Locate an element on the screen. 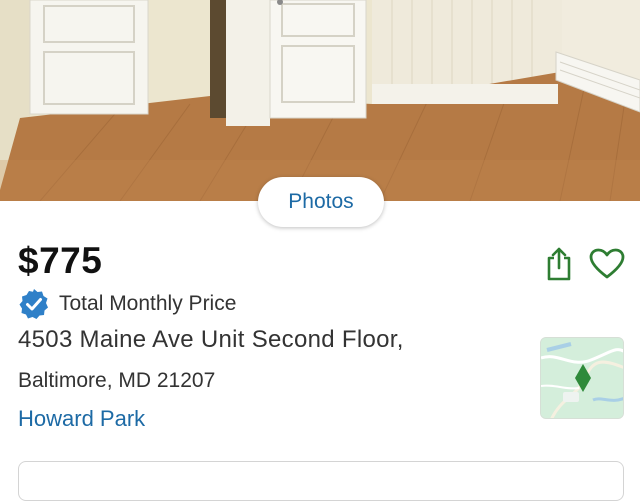  price-type-label: Total Monthly Price is located at coordinates (148, 303).